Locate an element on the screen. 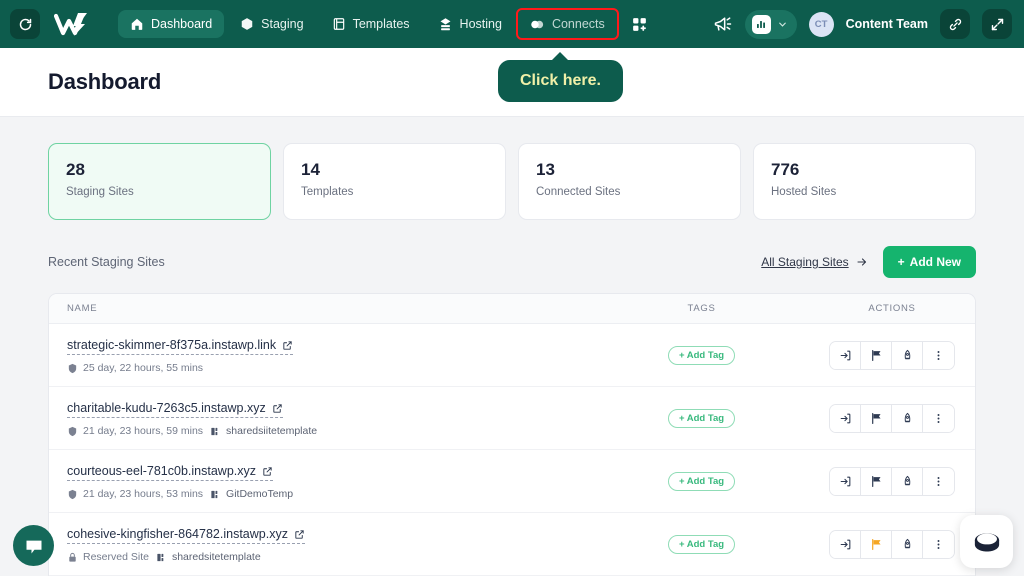 The height and width of the screenshot is (576, 1024). refresh-button is located at coordinates (25, 24).